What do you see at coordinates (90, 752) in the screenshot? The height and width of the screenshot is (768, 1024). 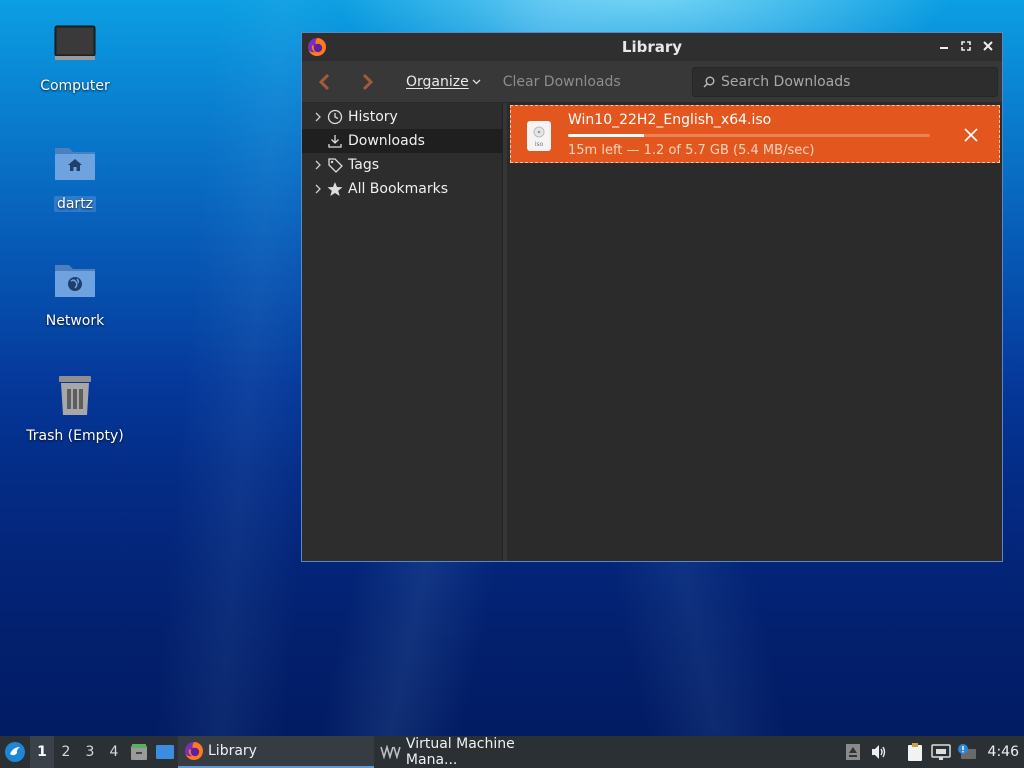 I see `workspace-3: 3` at bounding box center [90, 752].